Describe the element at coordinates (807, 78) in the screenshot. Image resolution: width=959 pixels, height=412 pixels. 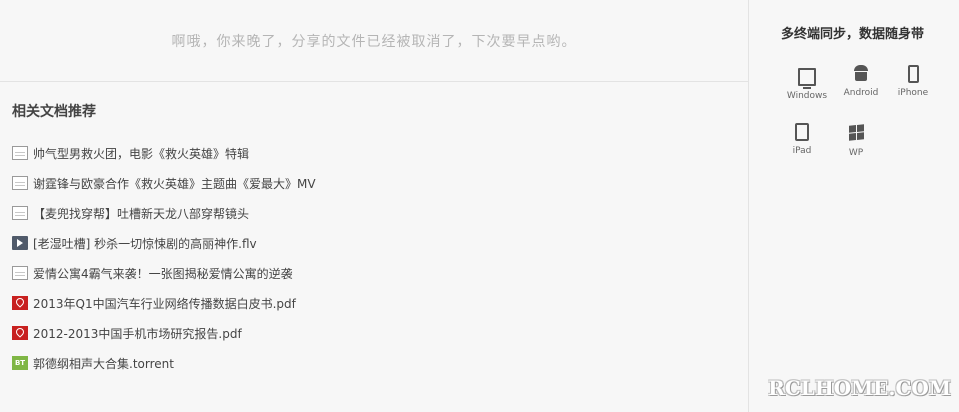
I see `monitor-icon` at that location.